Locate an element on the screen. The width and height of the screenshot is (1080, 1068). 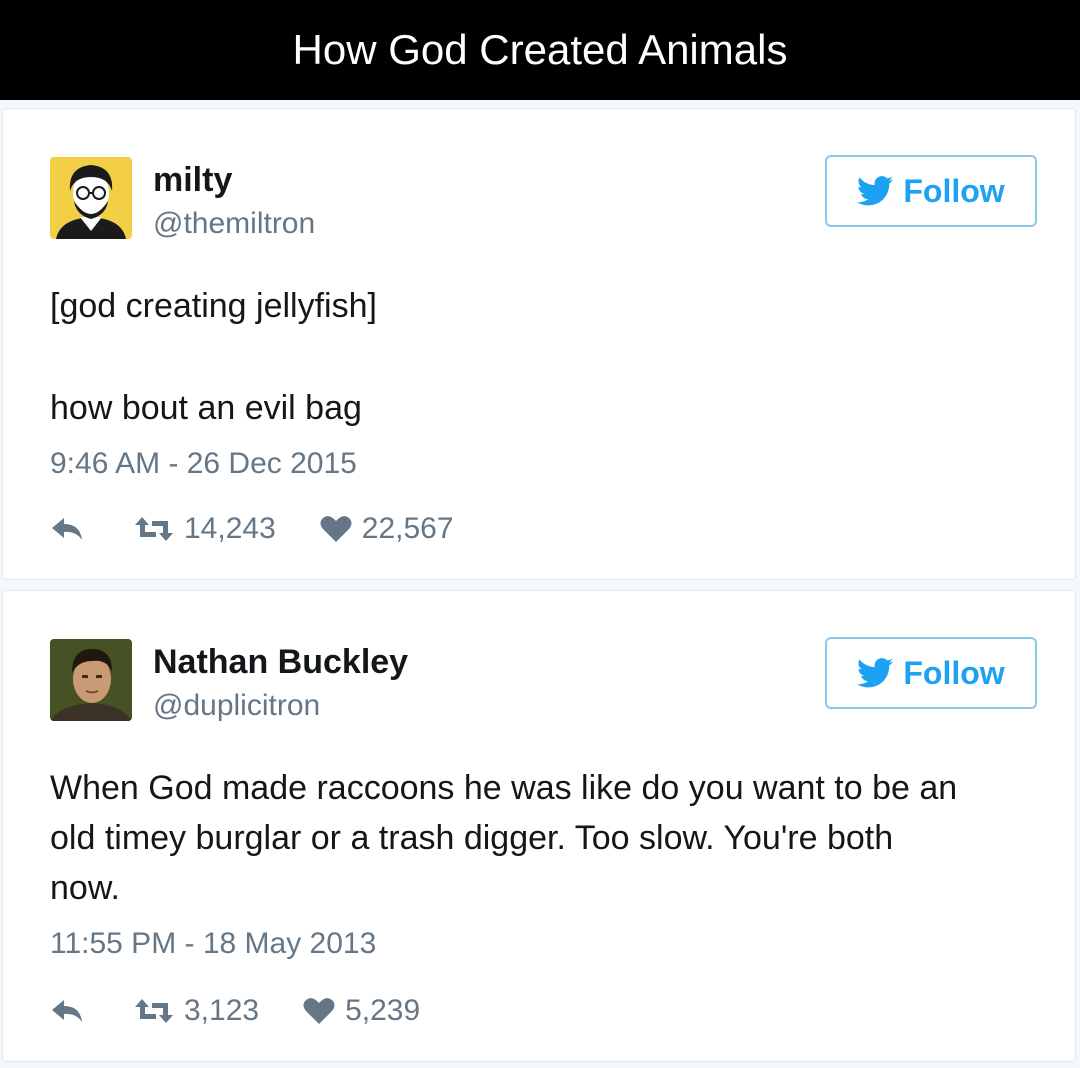
like-count: 5,239 is located at coordinates (383, 1010).